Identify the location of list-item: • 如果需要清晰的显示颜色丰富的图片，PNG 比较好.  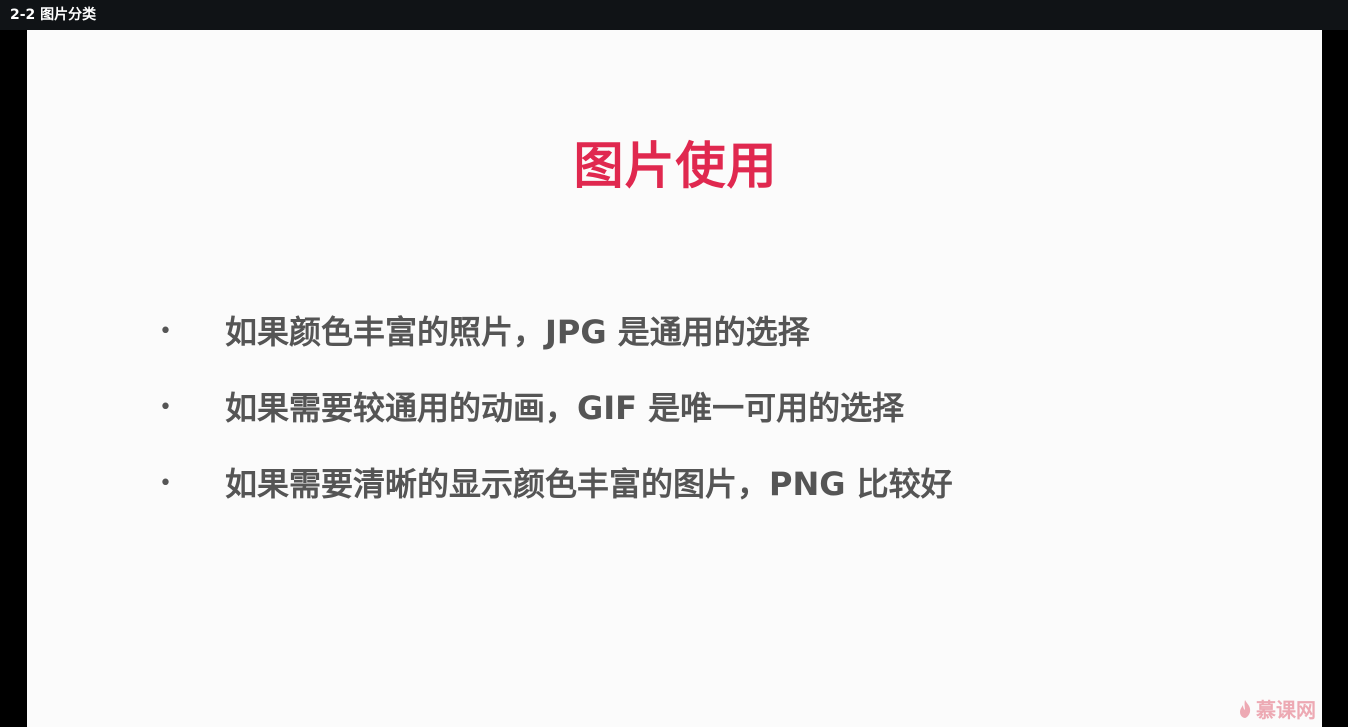
(555, 498).